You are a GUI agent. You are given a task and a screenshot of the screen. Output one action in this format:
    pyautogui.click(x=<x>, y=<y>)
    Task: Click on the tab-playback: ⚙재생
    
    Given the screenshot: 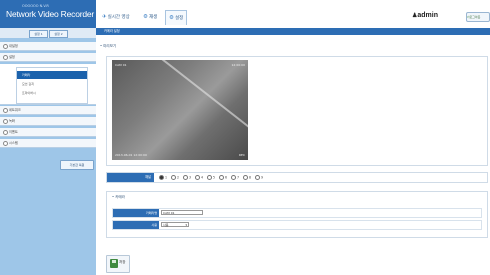 What is the action you would take?
    pyautogui.click(x=150, y=17)
    